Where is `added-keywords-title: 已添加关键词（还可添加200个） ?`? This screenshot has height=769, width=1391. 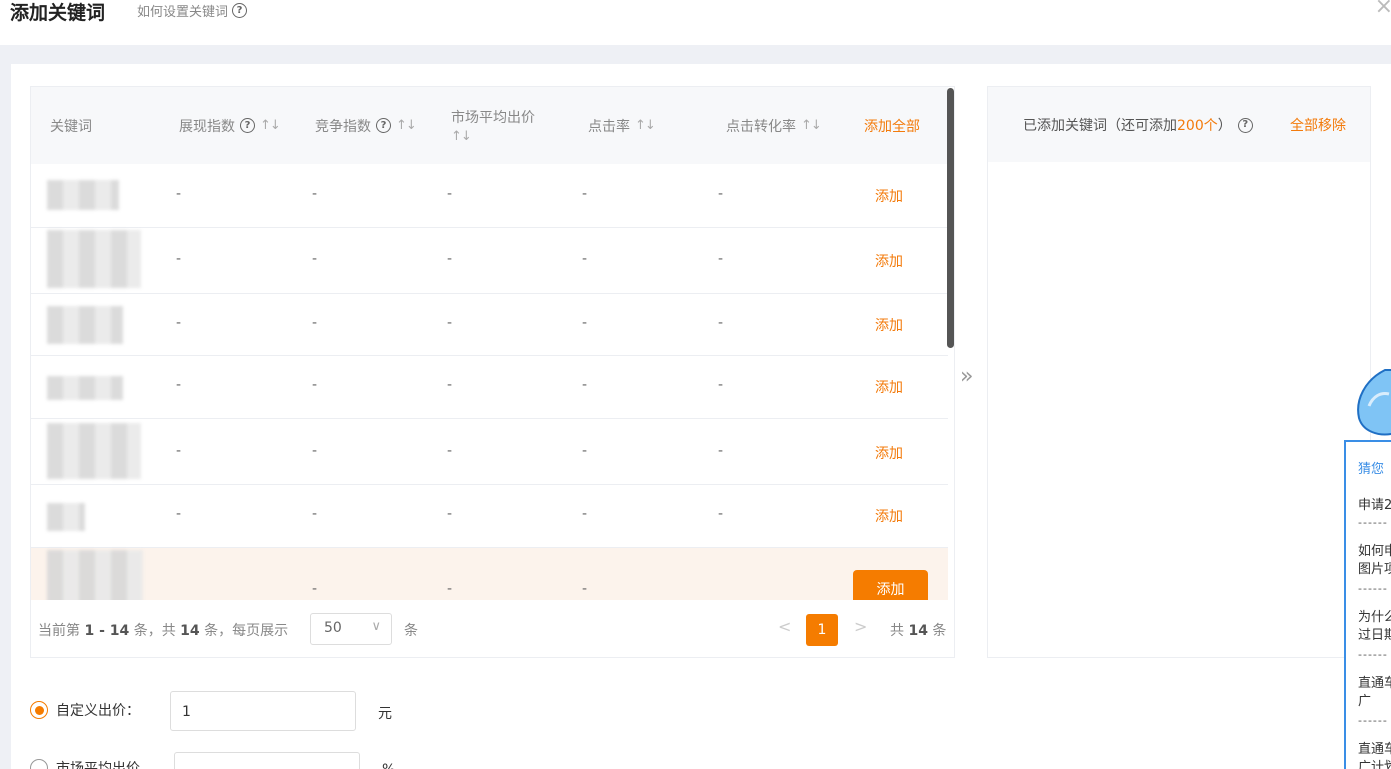
added-keywords-title: 已添加关键词（还可添加200个） ? is located at coordinates (1138, 125).